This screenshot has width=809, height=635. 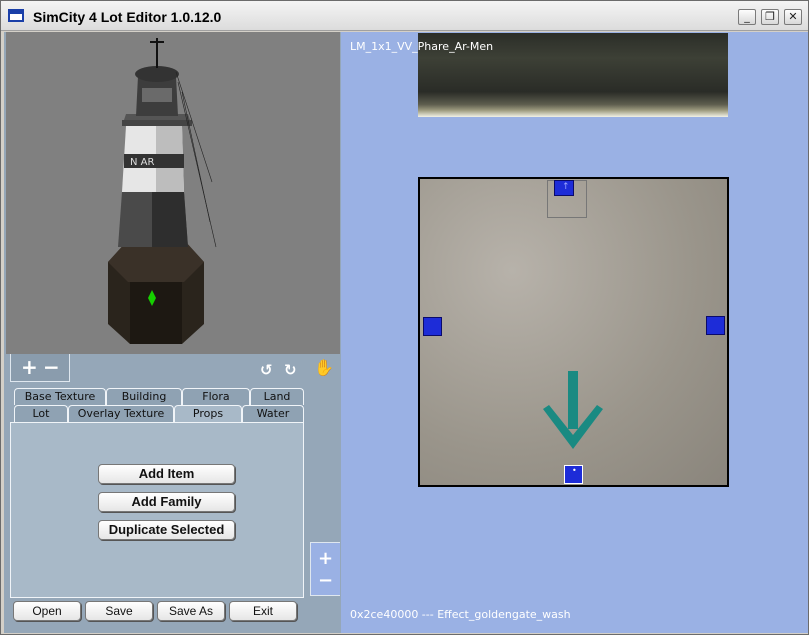 What do you see at coordinates (277, 396) in the screenshot?
I see `tab-land: Land` at bounding box center [277, 396].